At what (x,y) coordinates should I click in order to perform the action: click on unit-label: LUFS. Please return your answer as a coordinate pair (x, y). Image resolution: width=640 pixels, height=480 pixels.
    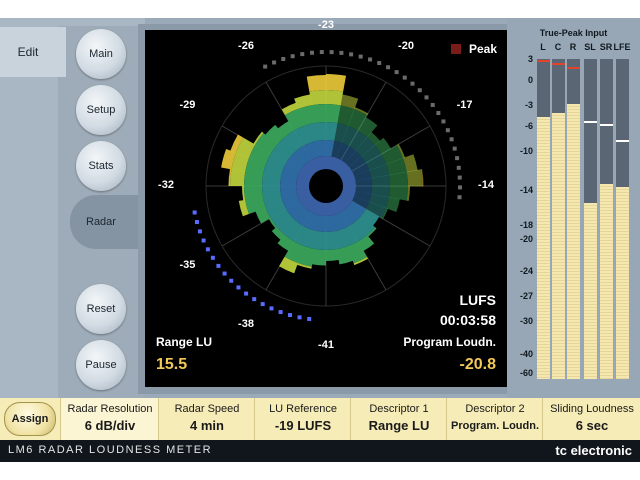
    Looking at the image, I should click on (477, 300).